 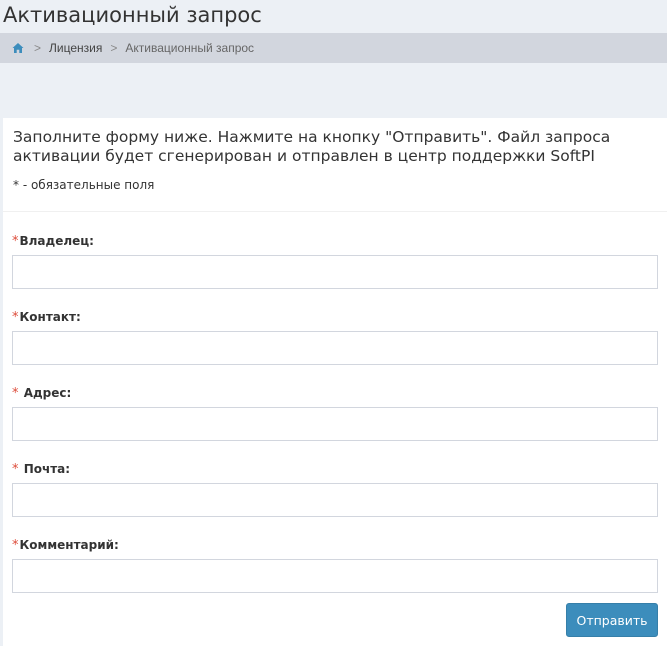 I want to click on breadcrumb-item-license: Лицензия, so click(x=75, y=48).